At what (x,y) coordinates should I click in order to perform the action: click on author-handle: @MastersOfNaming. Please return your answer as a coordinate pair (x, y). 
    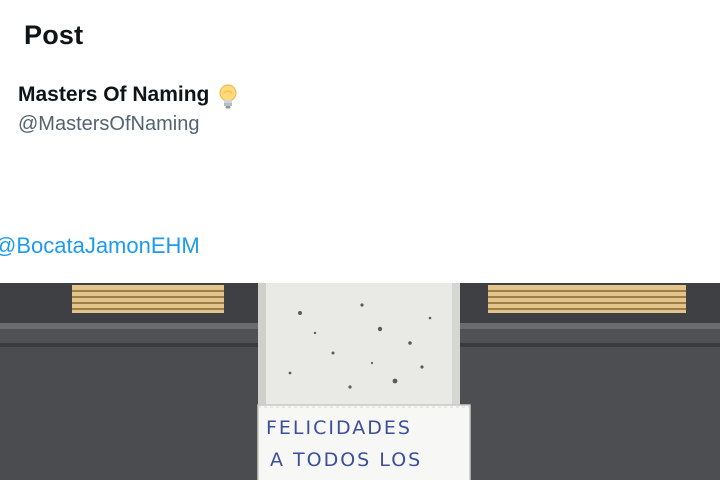
    Looking at the image, I should click on (108, 124).